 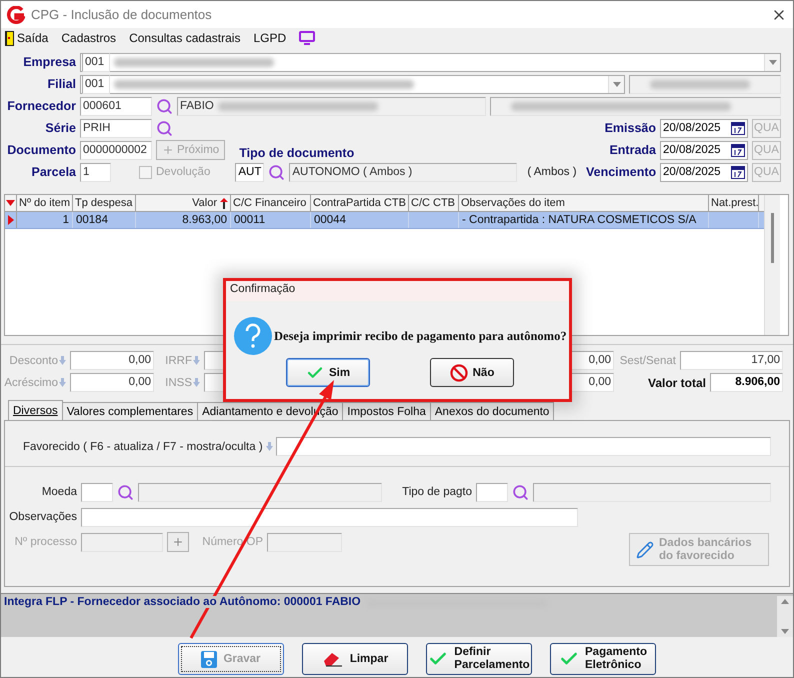 I want to click on checkbox-label: Devolução, so click(x=183, y=172).